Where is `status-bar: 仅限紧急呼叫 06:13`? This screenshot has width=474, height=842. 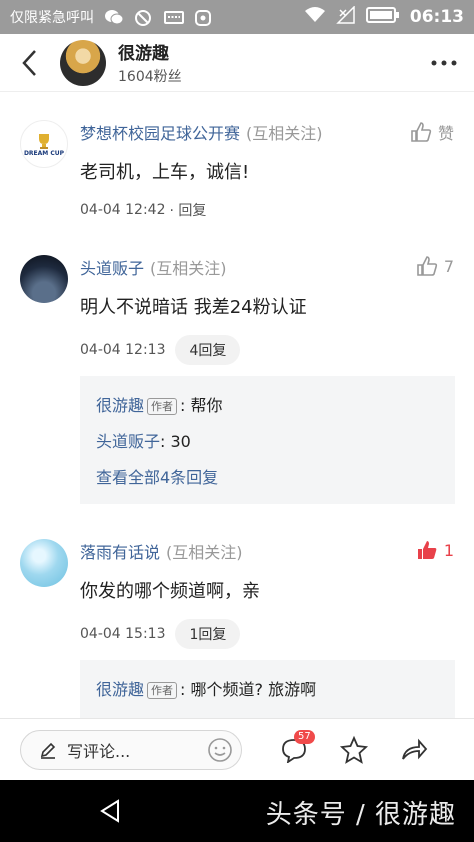
status-bar: 仅限紧急呼叫 06:13 is located at coordinates (237, 17).